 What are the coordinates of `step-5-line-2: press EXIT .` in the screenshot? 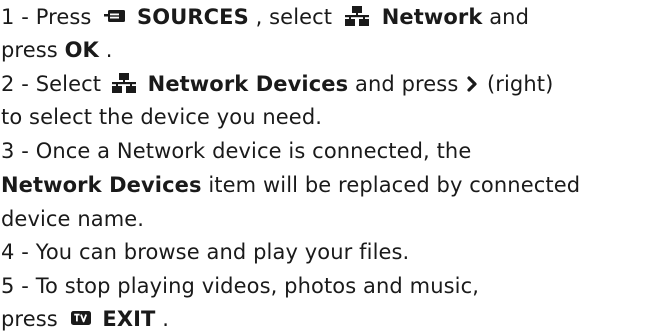 It's located at (85, 319).